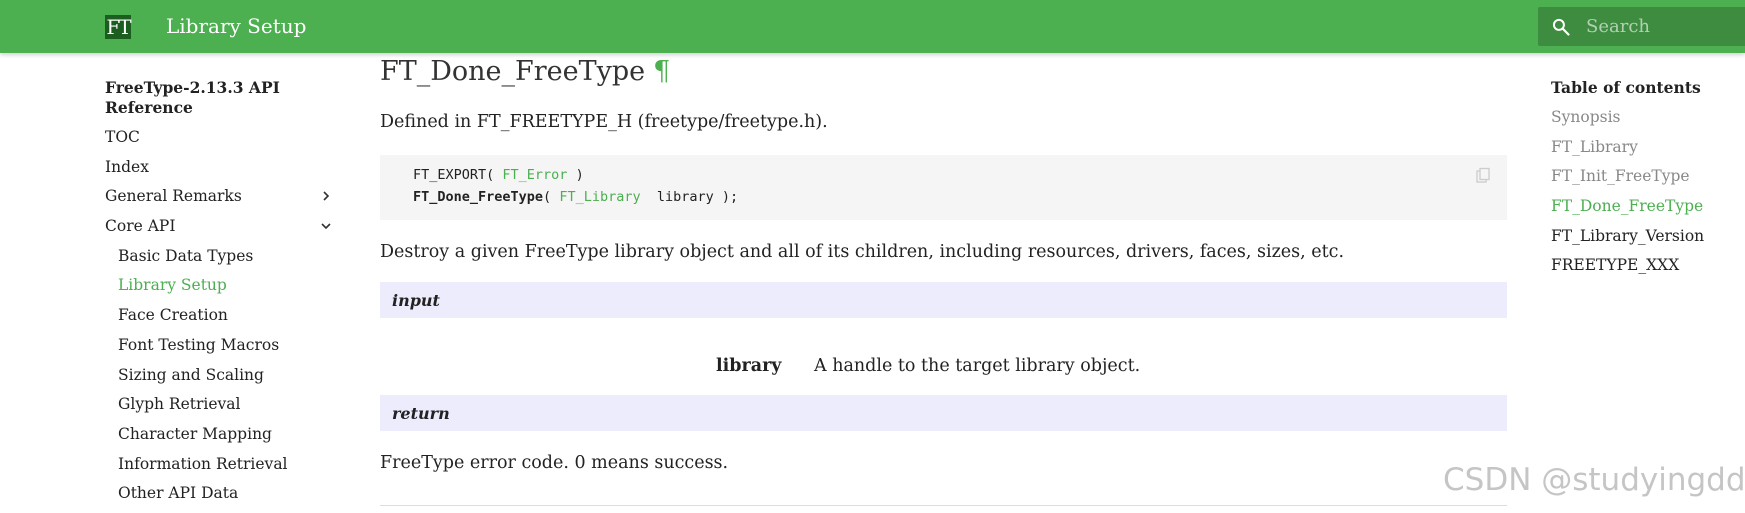 The image size is (1745, 513). I want to click on param-name: library, so click(749, 366).